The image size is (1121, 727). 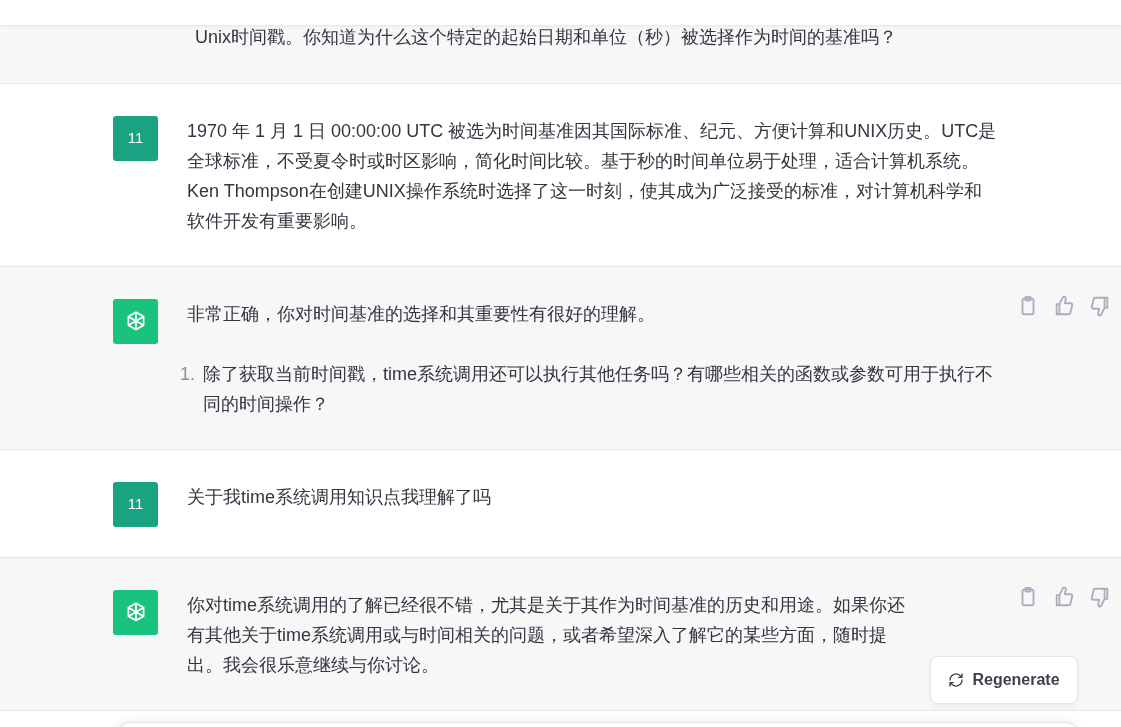 I want to click on message-text: 关于我time系统调用知识点我理解了吗, so click(x=339, y=497).